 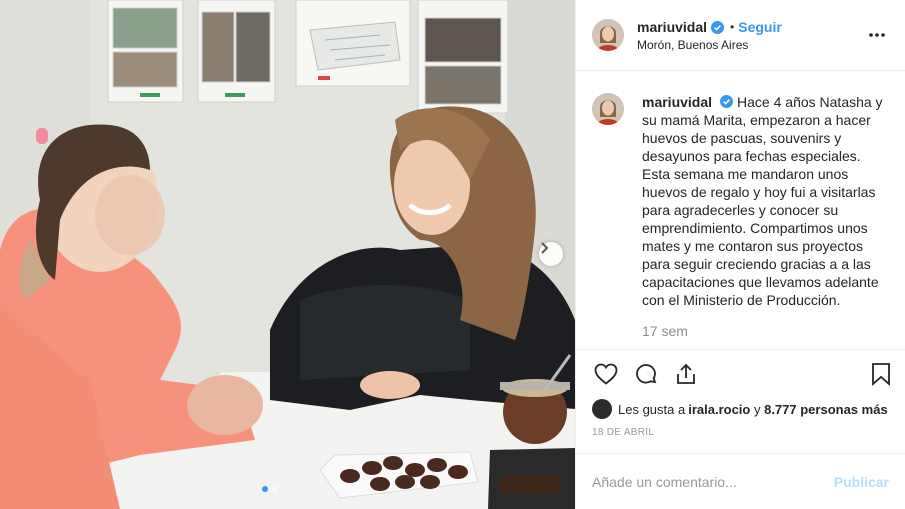 I want to click on carousel-next-button, so click(x=551, y=254).